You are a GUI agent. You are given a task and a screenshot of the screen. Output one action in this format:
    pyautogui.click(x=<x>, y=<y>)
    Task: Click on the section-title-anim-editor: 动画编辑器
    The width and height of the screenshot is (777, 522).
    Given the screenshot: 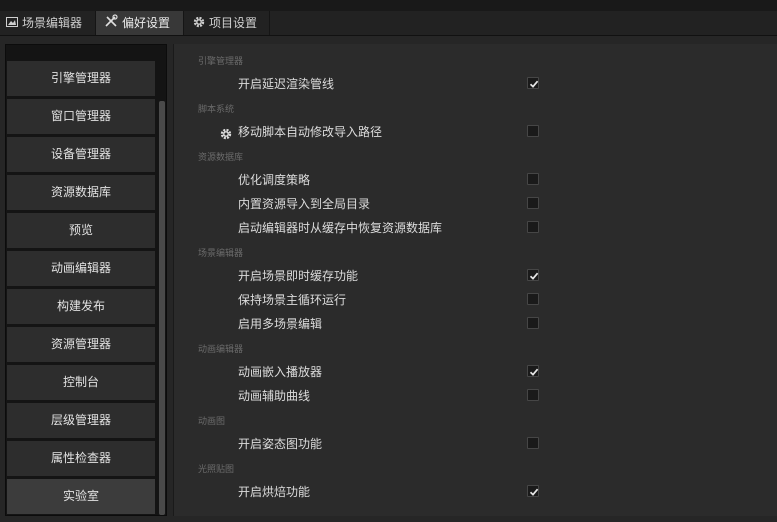 What is the action you would take?
    pyautogui.click(x=221, y=350)
    